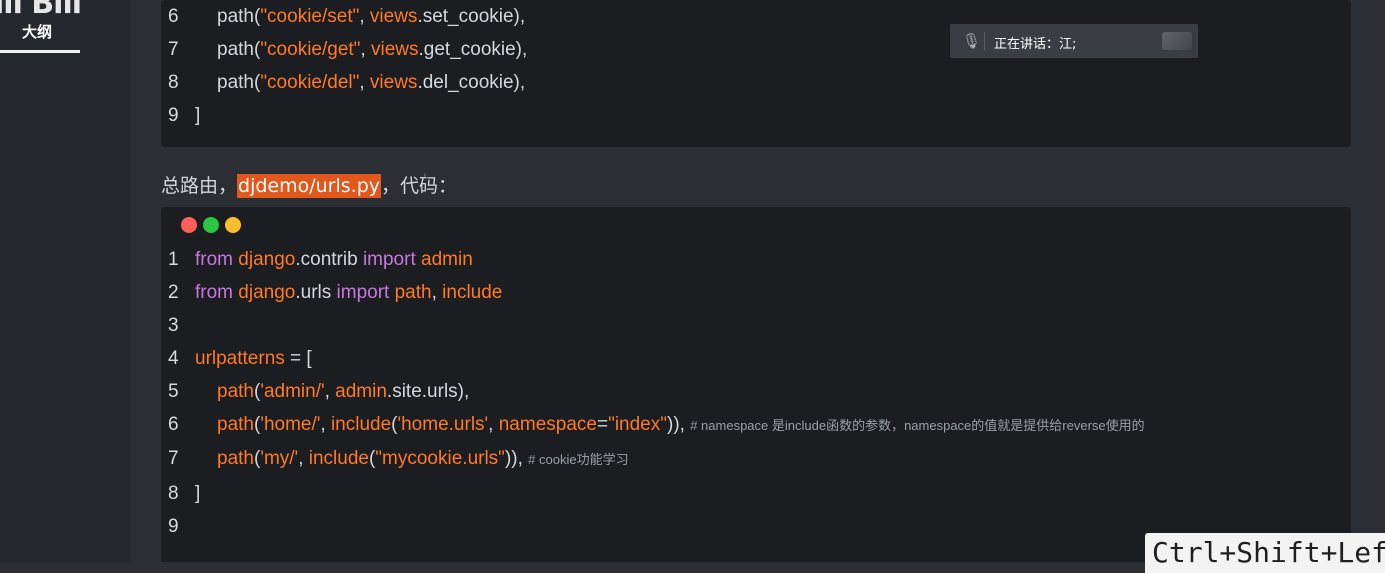 The height and width of the screenshot is (573, 1385). What do you see at coordinates (199, 186) in the screenshot?
I see `prose-text-before: 总路由，` at bounding box center [199, 186].